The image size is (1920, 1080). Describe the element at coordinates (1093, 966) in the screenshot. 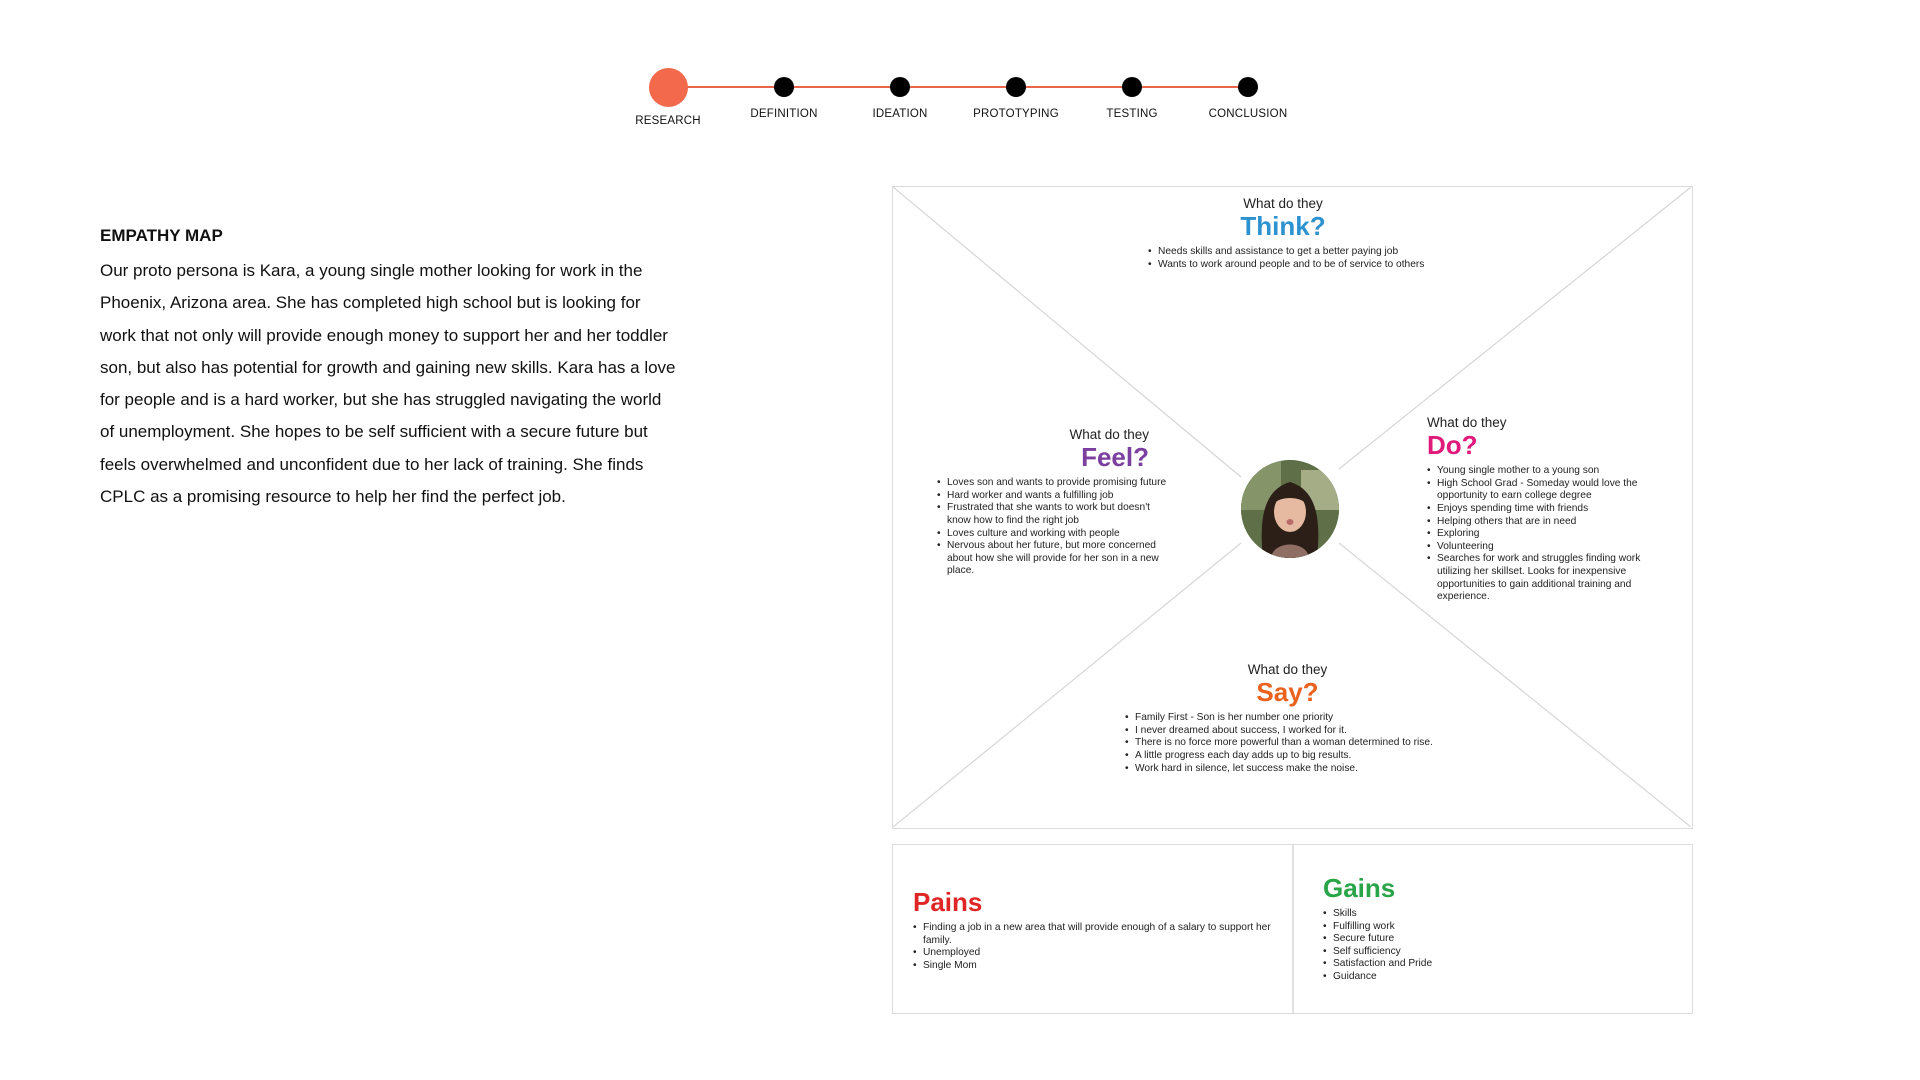

I see `list-item: Single Mom` at that location.